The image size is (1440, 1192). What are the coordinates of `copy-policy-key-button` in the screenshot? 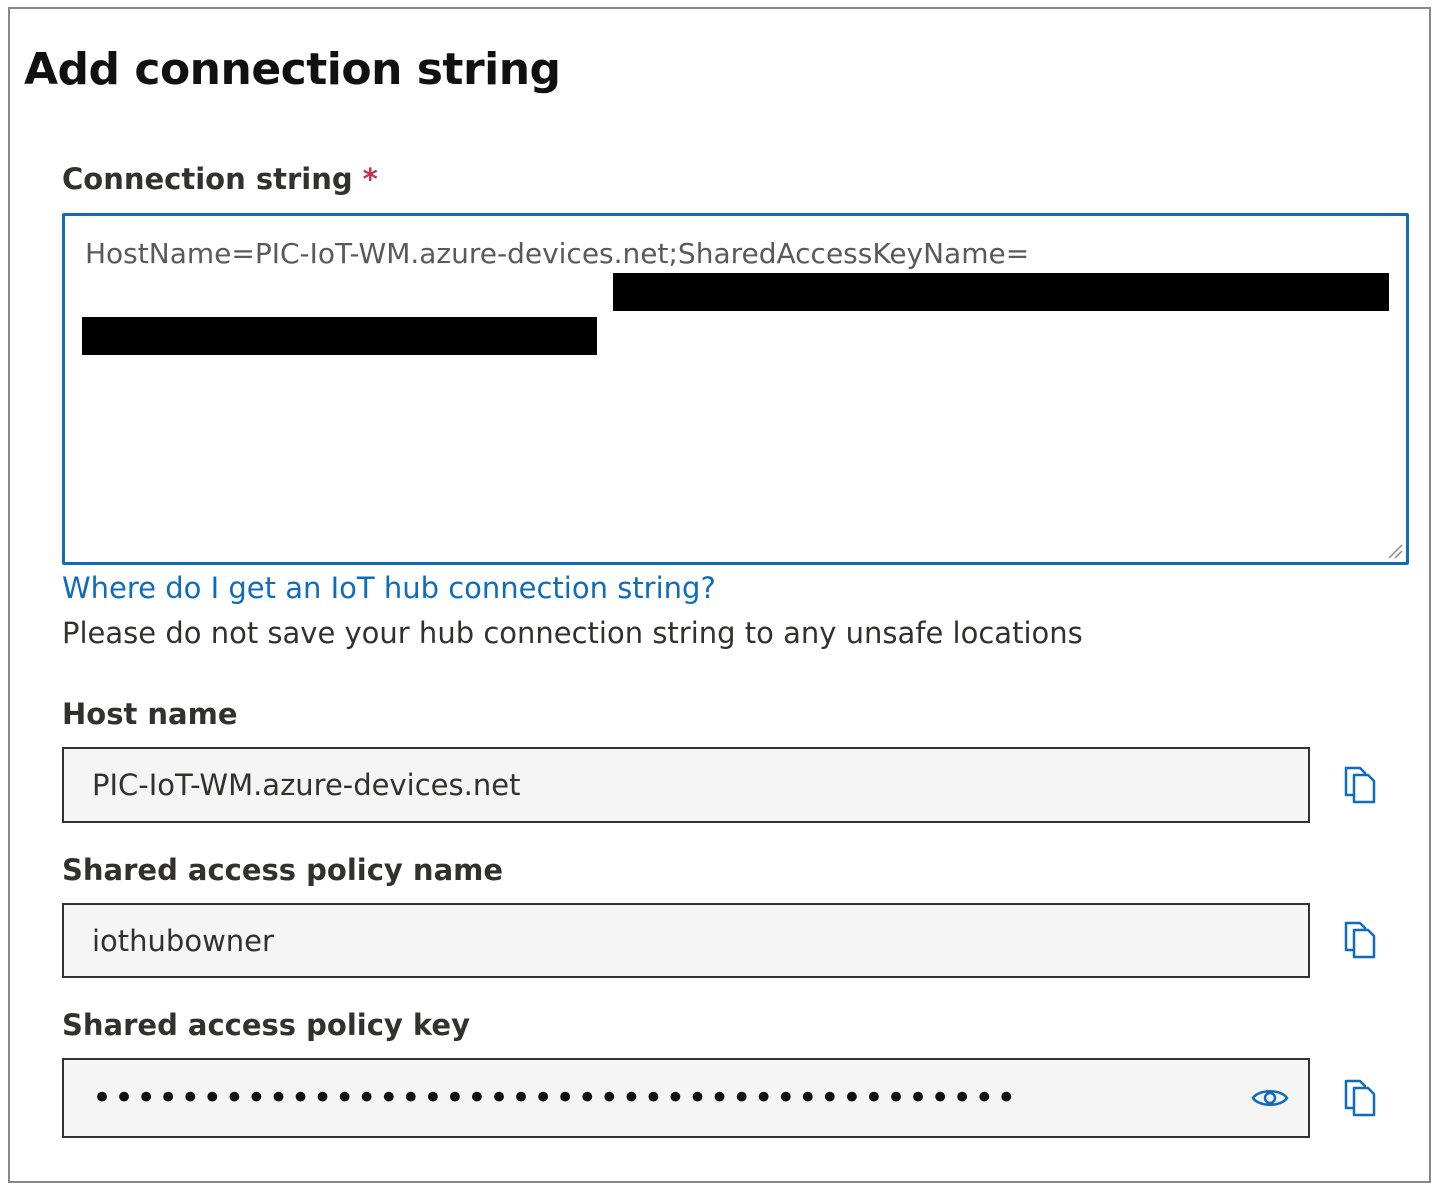 It's located at (1360, 1098).